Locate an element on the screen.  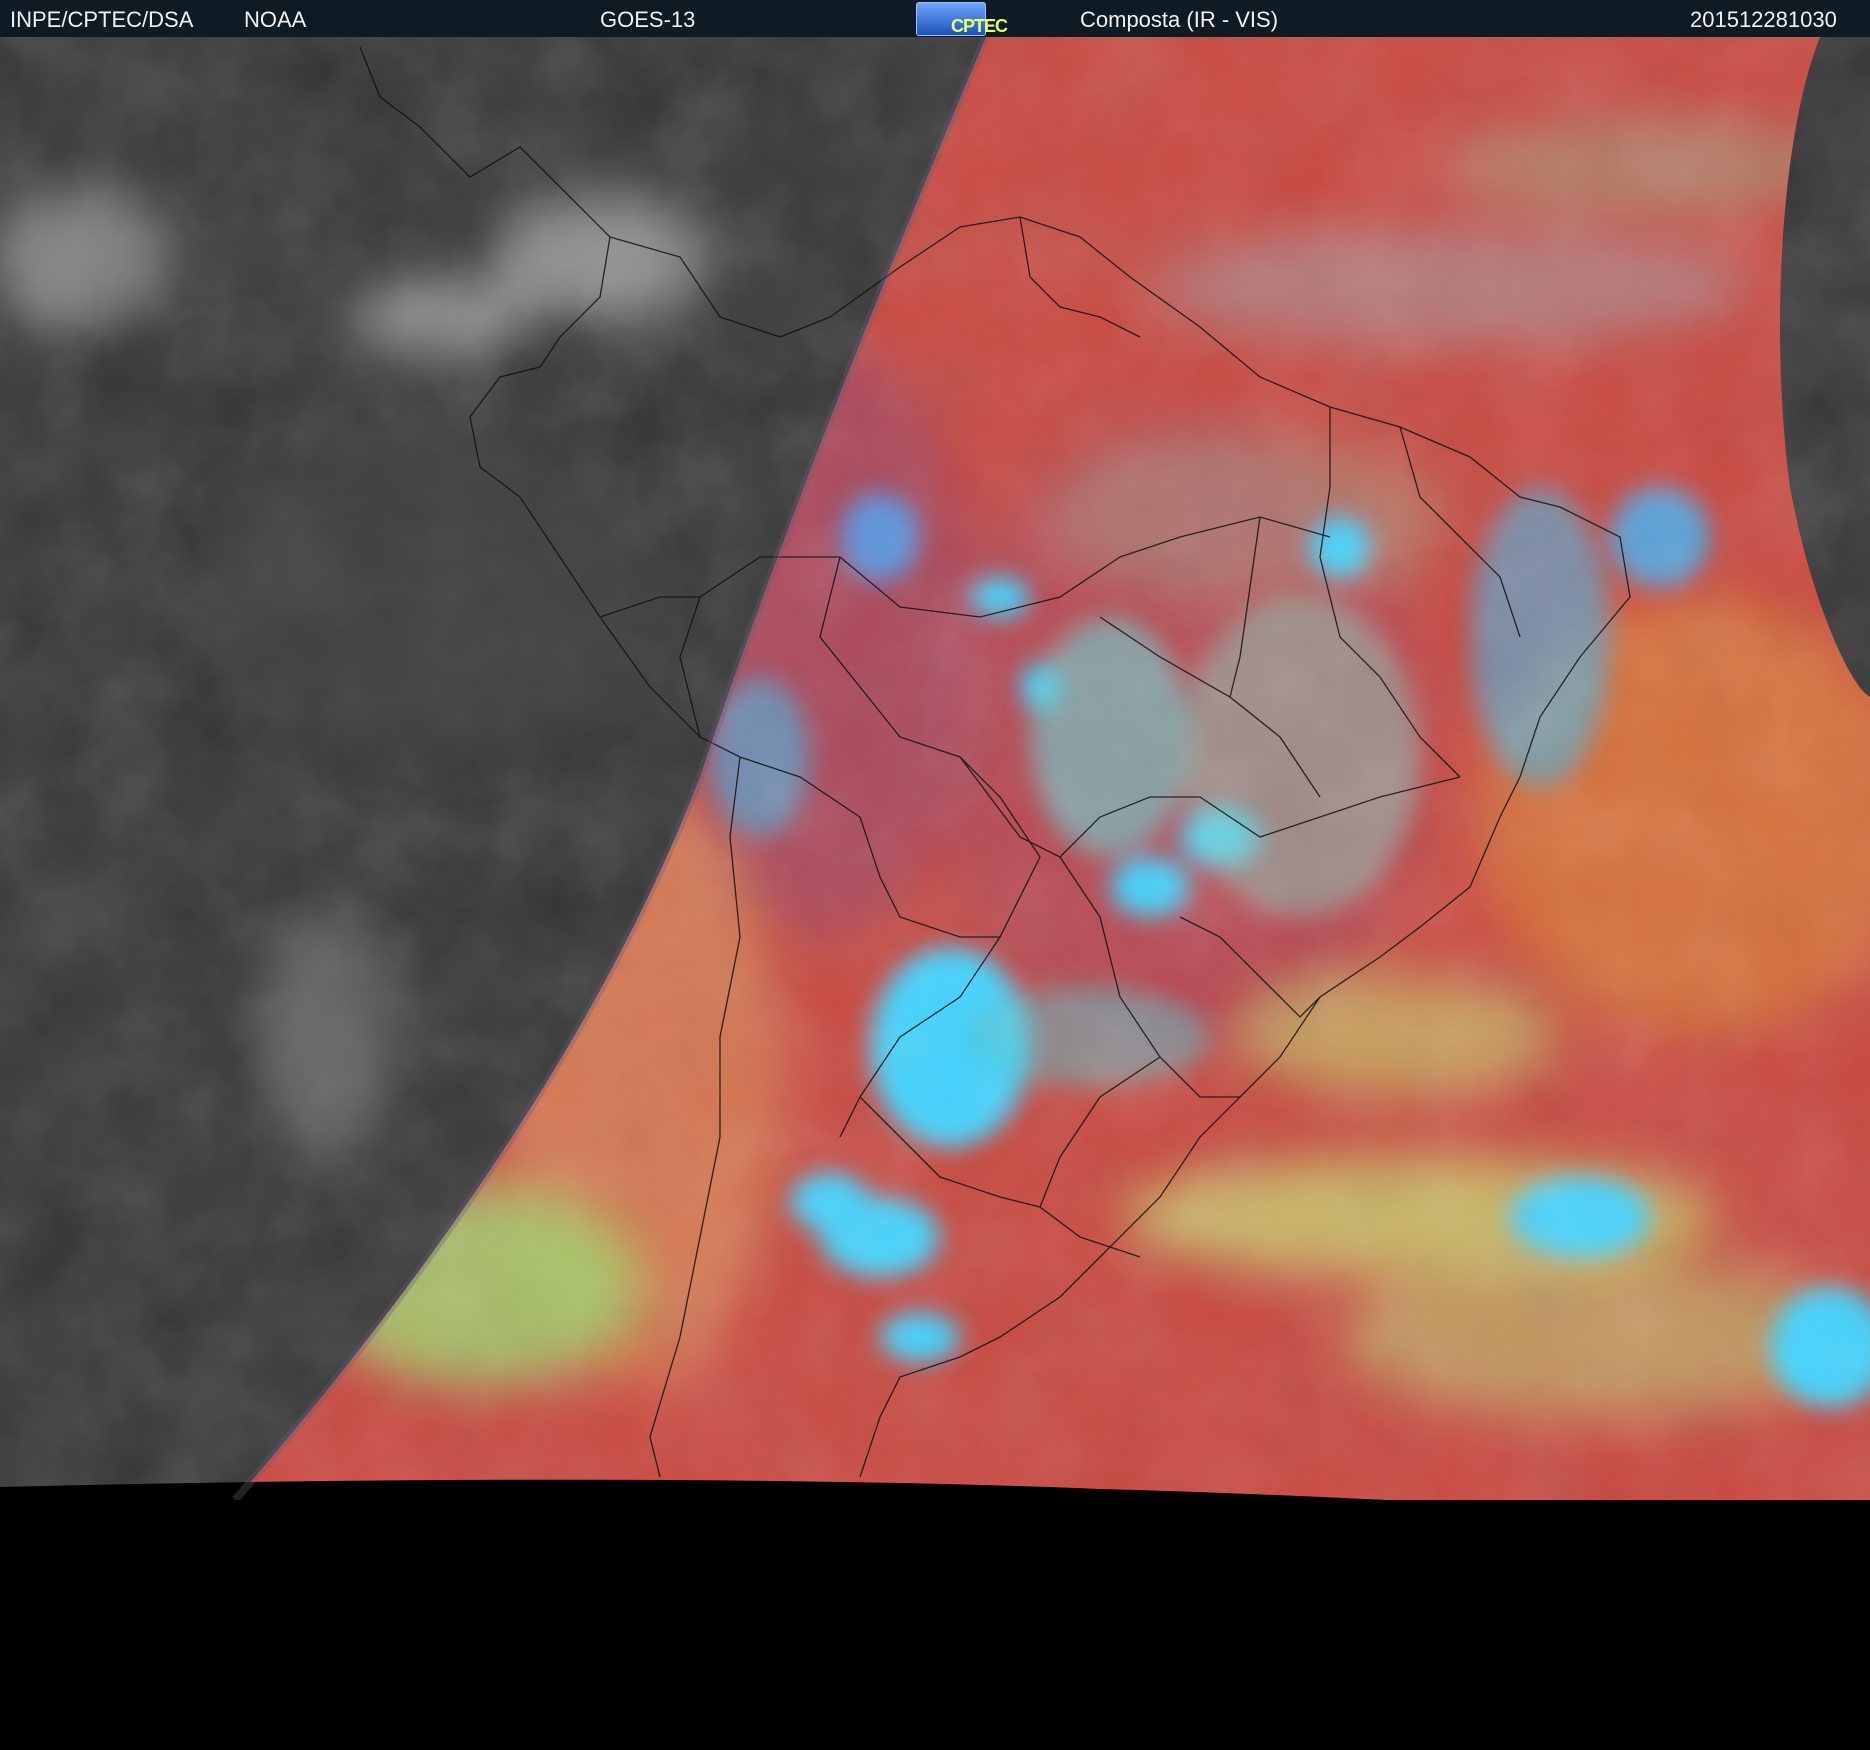
black-space-background is located at coordinates (935, 1625).